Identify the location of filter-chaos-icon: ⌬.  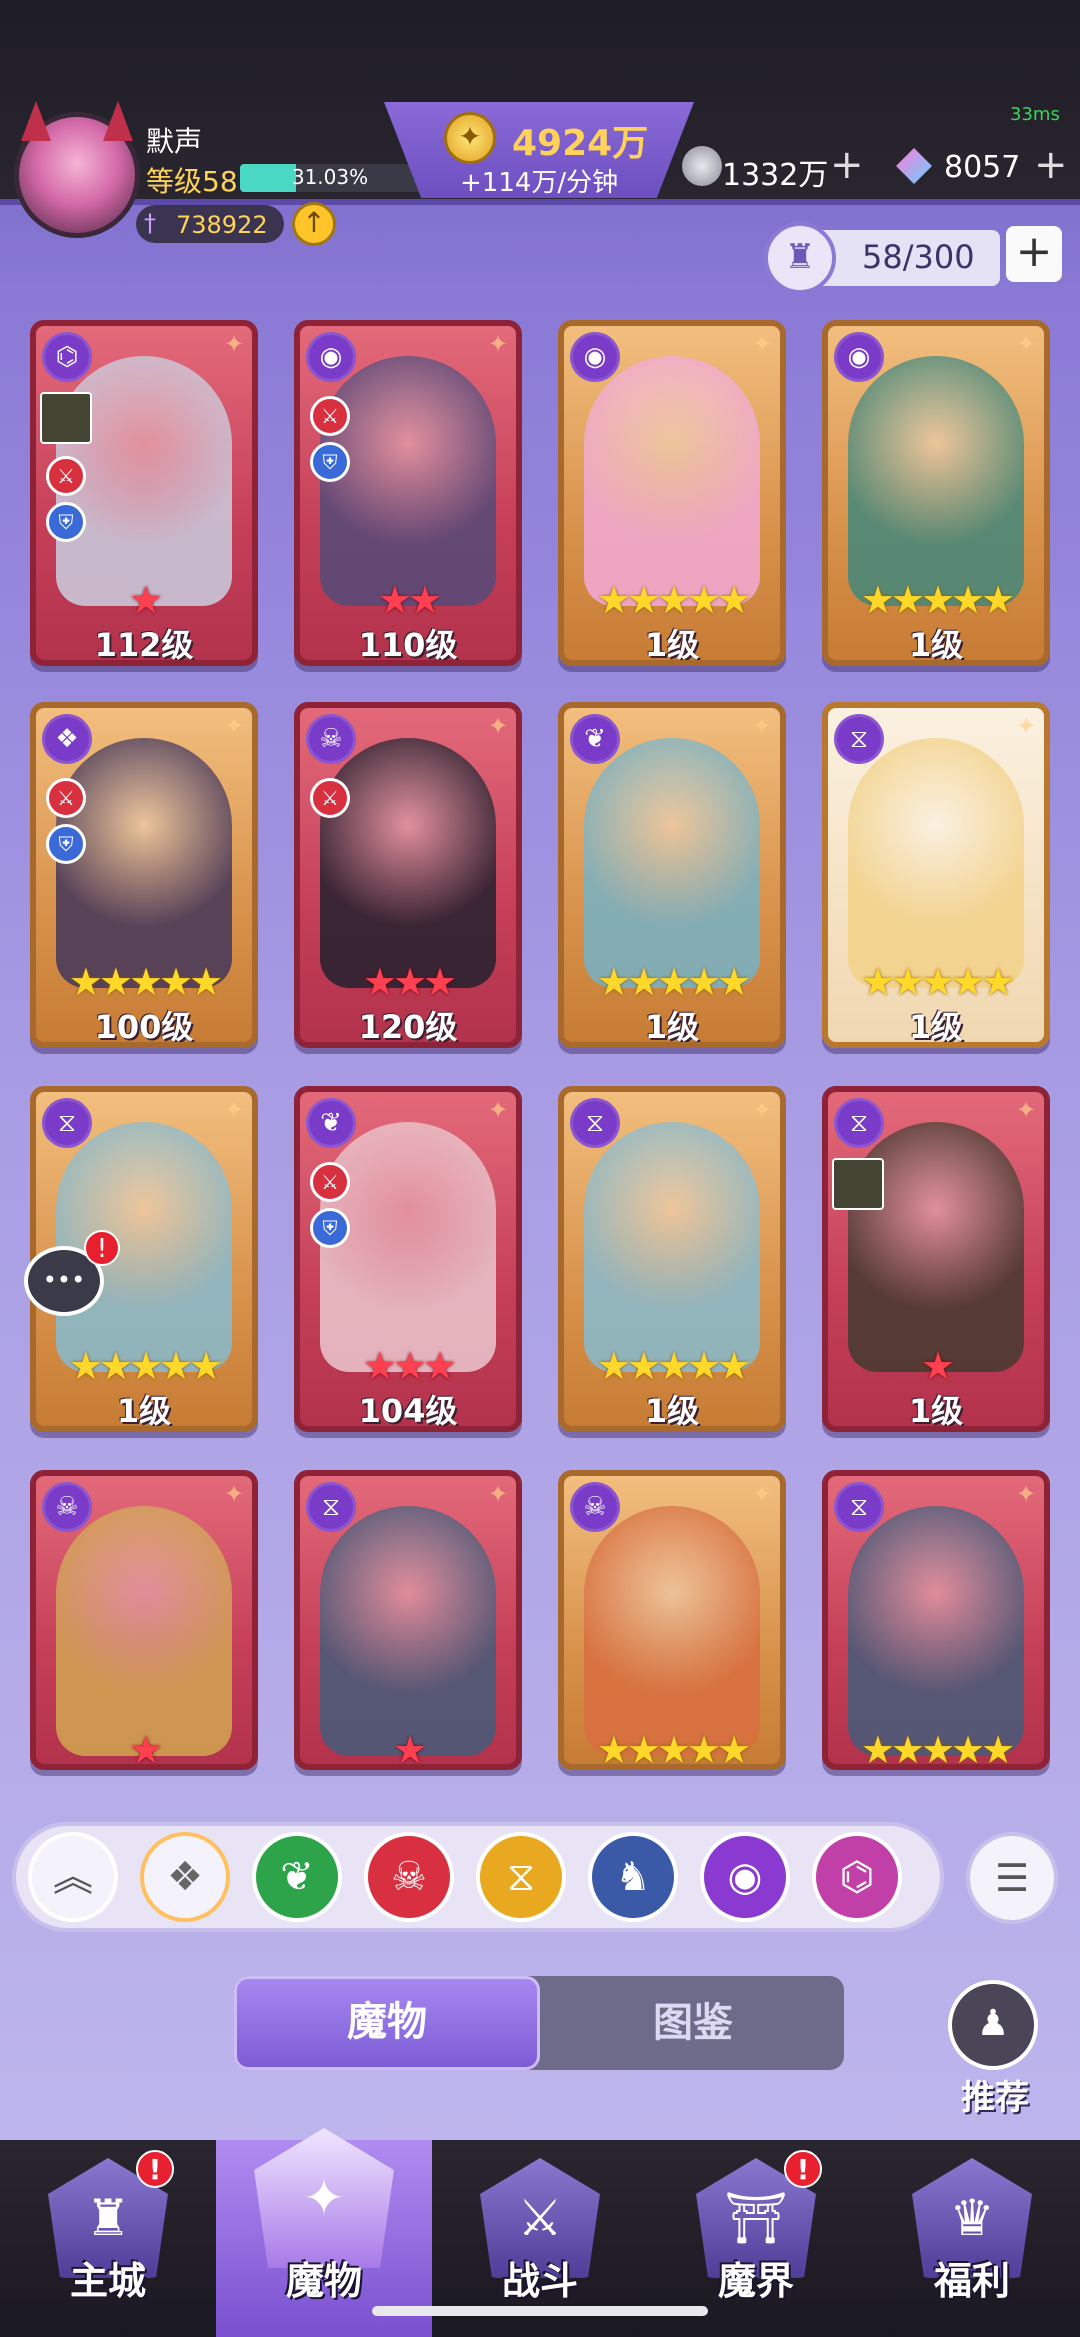
(857, 1877).